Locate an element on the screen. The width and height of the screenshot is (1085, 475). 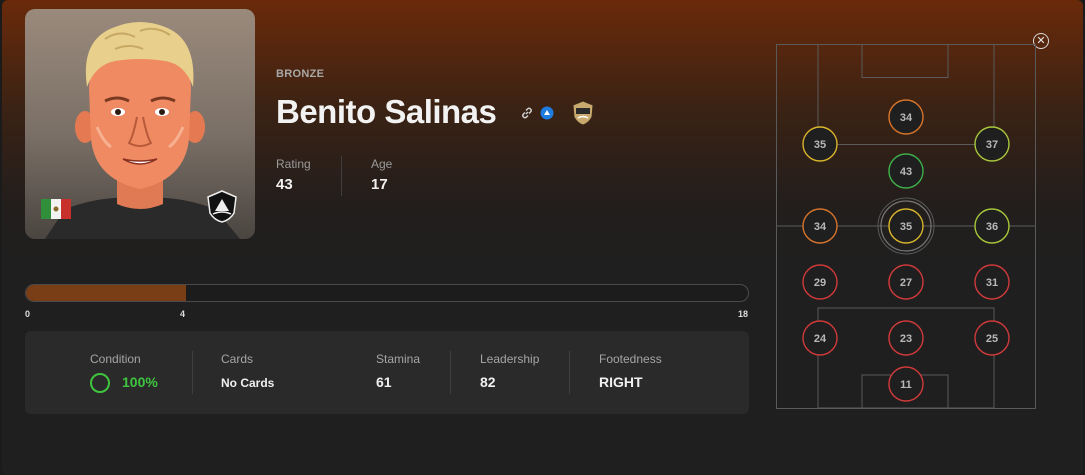
position-marker: 31 is located at coordinates (992, 282).